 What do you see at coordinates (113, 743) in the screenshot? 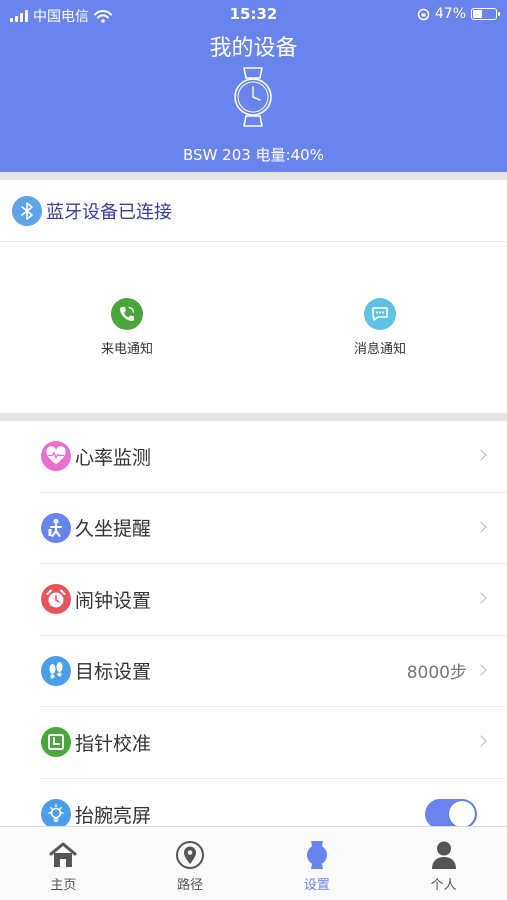
I see `setting-label: 指针校准` at bounding box center [113, 743].